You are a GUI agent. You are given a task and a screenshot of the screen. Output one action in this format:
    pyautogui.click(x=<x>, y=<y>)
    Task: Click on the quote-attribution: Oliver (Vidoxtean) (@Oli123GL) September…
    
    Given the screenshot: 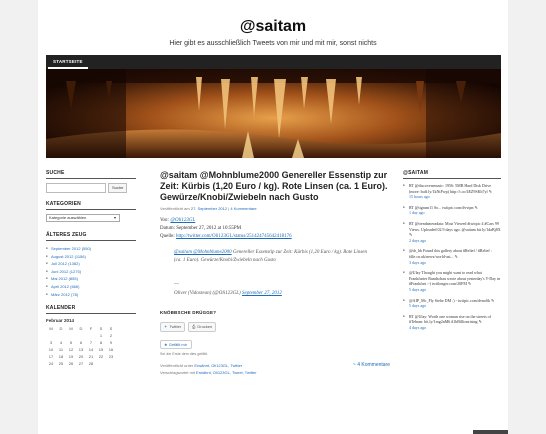 What is the action you would take?
    pyautogui.click(x=282, y=293)
    